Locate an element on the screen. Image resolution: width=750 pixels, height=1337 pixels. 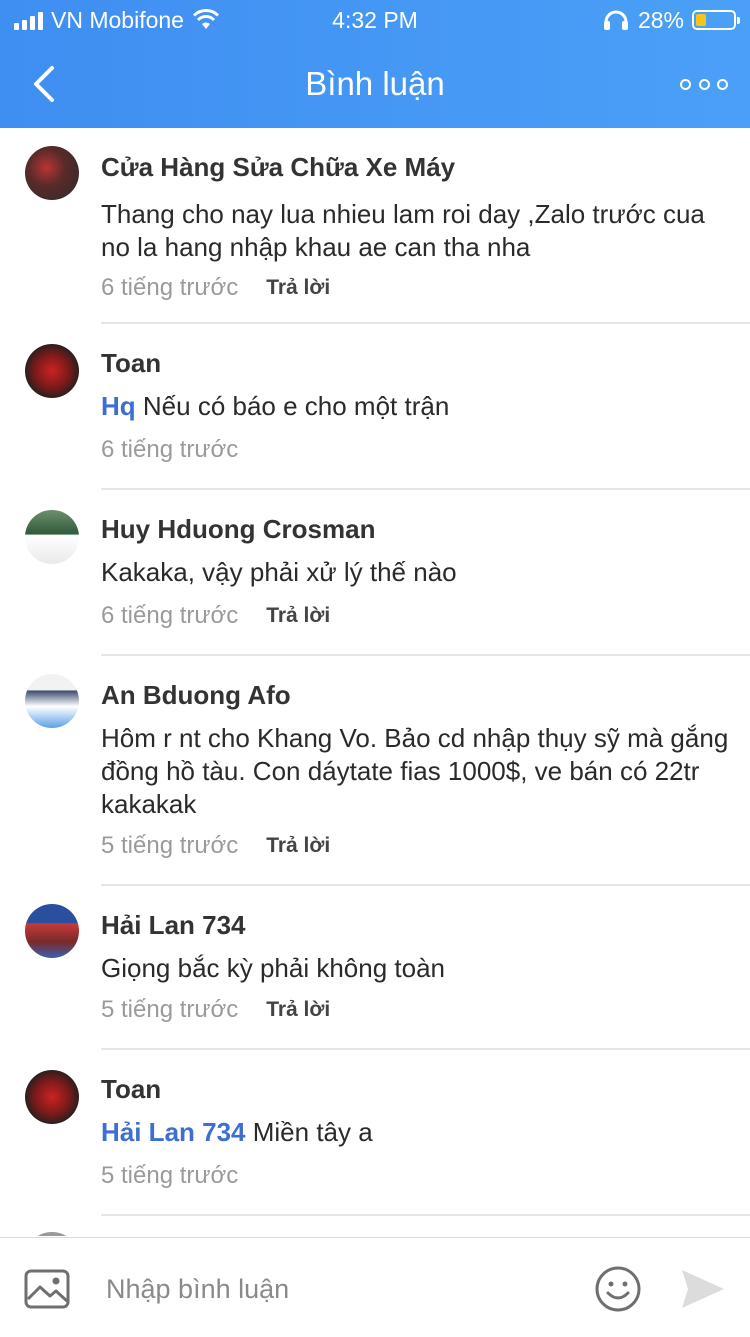
more-dots-icon is located at coordinates (704, 84).